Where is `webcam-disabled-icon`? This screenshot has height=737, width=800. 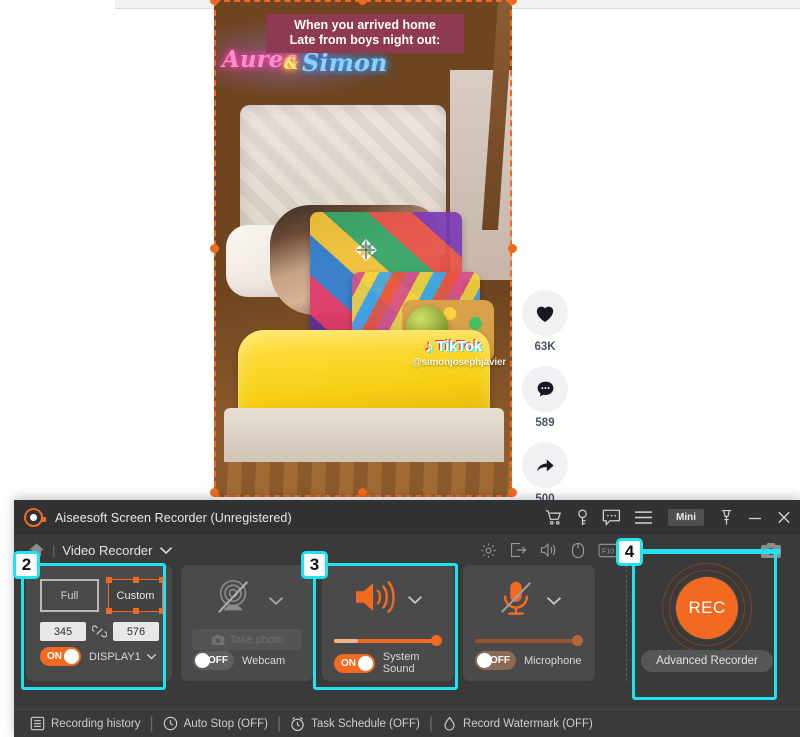
webcam-disabled-icon is located at coordinates (234, 600).